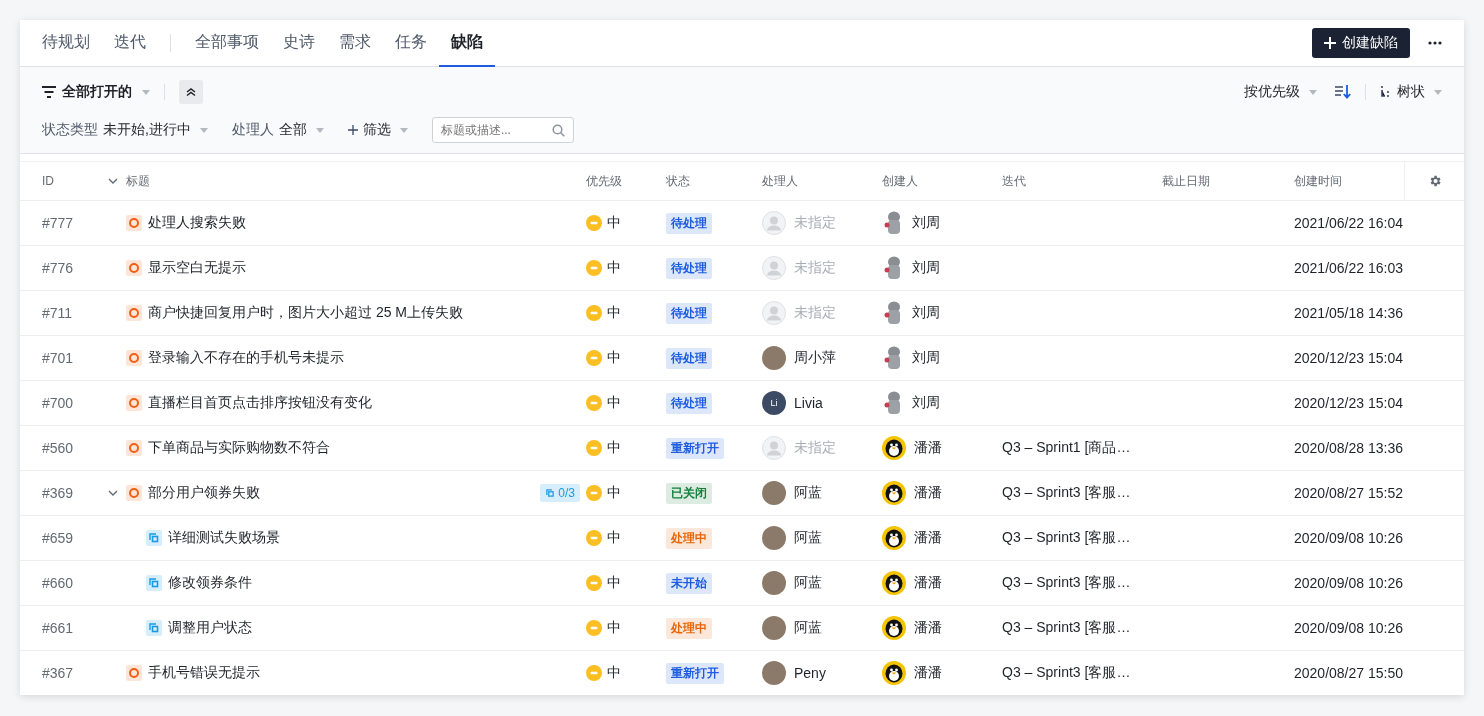 Image resolution: width=1484 pixels, height=716 pixels. I want to click on issue-title: 显示空白无提示, so click(364, 268).